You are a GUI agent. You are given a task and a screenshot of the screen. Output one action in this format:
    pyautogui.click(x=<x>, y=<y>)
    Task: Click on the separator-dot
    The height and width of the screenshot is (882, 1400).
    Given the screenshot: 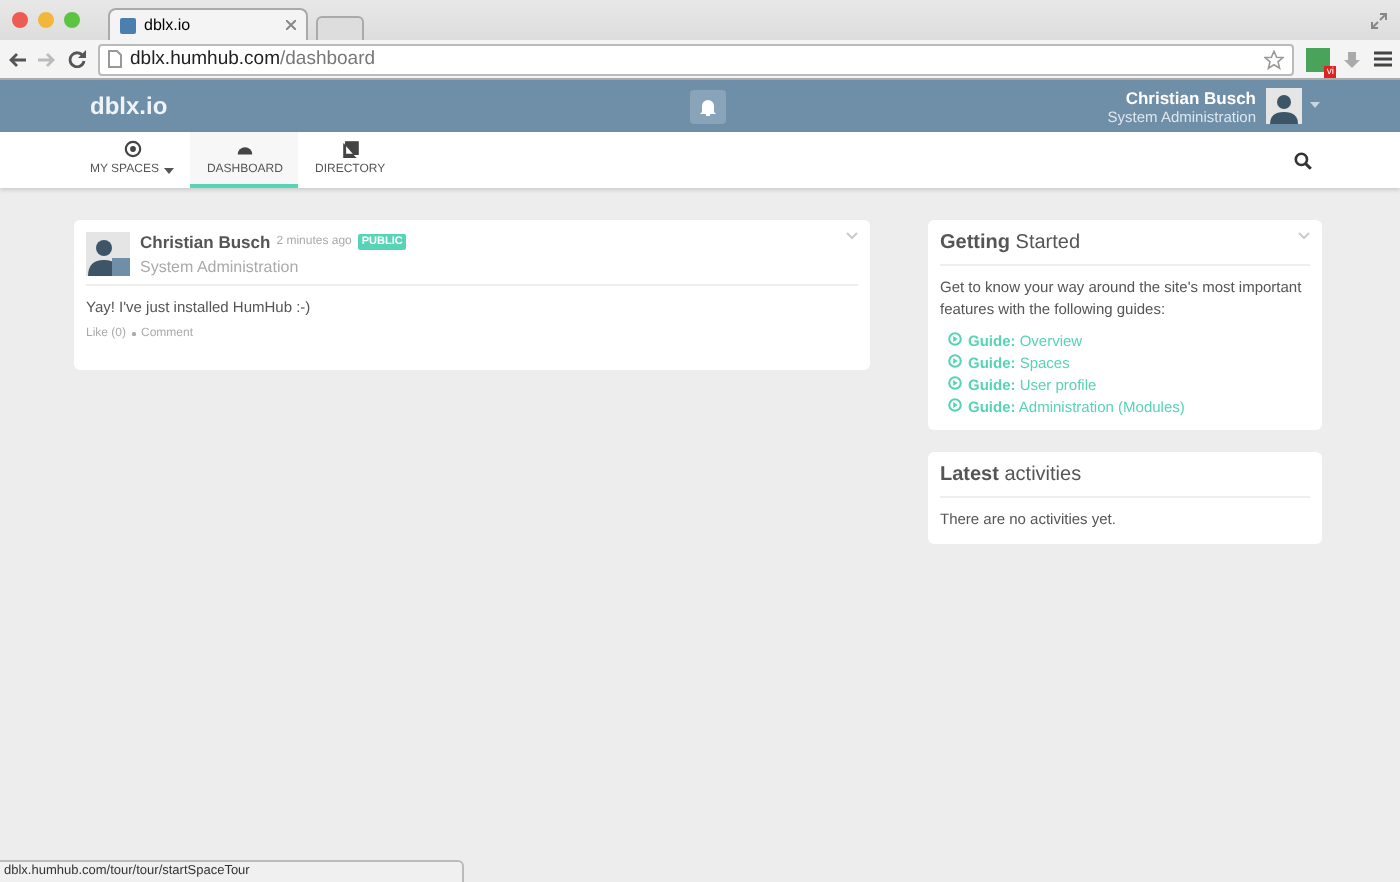 What is the action you would take?
    pyautogui.click(x=134, y=334)
    